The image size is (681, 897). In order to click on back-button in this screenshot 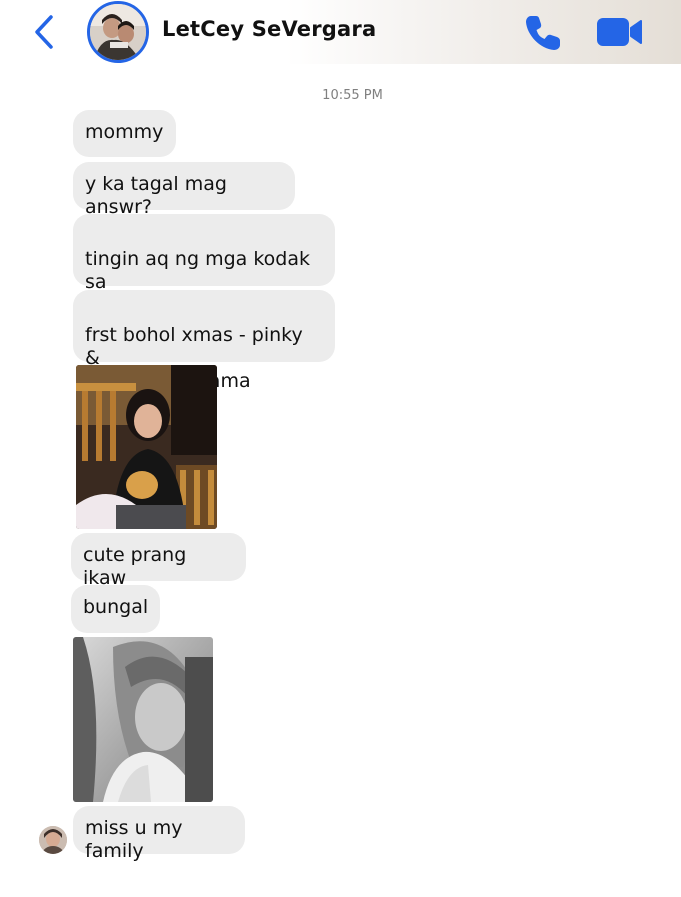, I will do `click(44, 32)`.